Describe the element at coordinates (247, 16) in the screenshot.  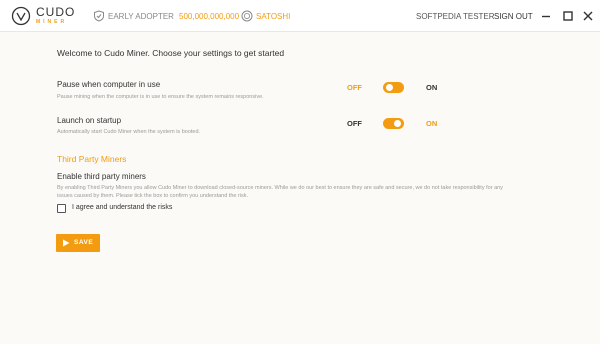
I see `coin-icon` at that location.